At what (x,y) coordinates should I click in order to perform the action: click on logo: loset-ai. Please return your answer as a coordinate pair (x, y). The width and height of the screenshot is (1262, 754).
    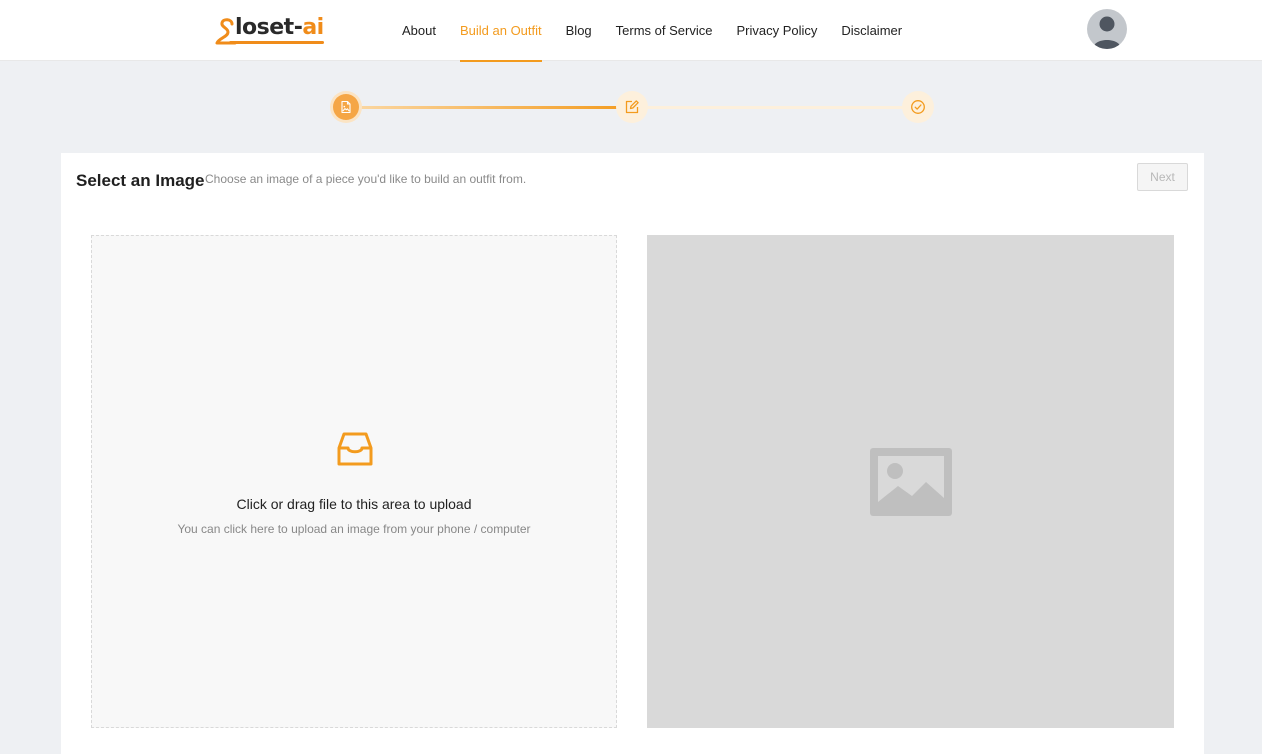
    Looking at the image, I should click on (269, 29).